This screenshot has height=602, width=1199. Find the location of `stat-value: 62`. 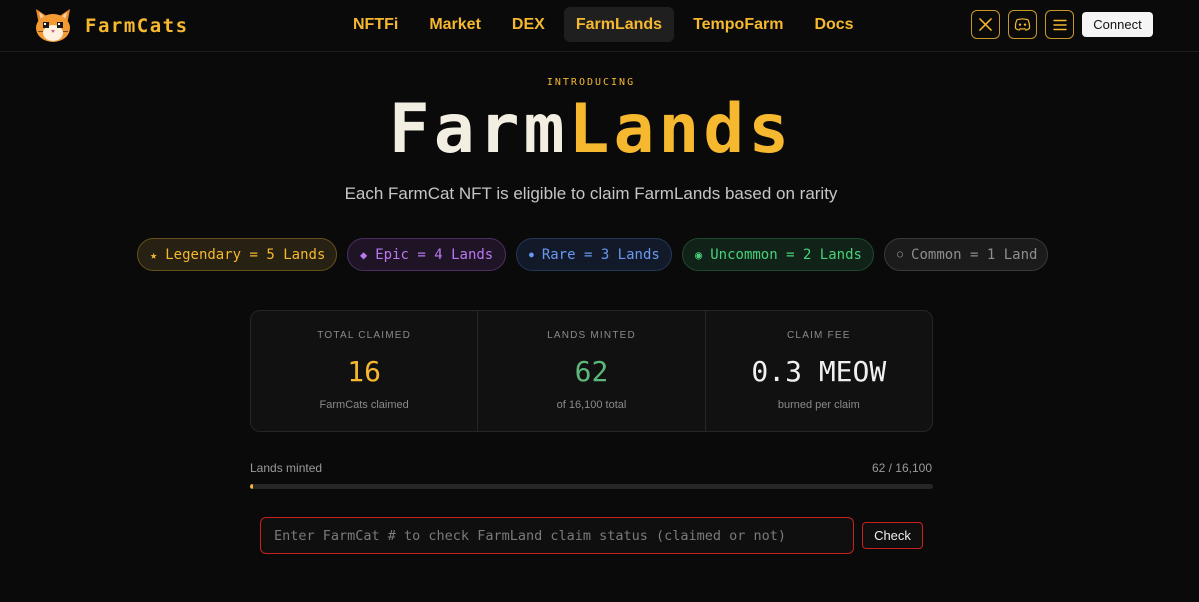

stat-value: 62 is located at coordinates (591, 371).